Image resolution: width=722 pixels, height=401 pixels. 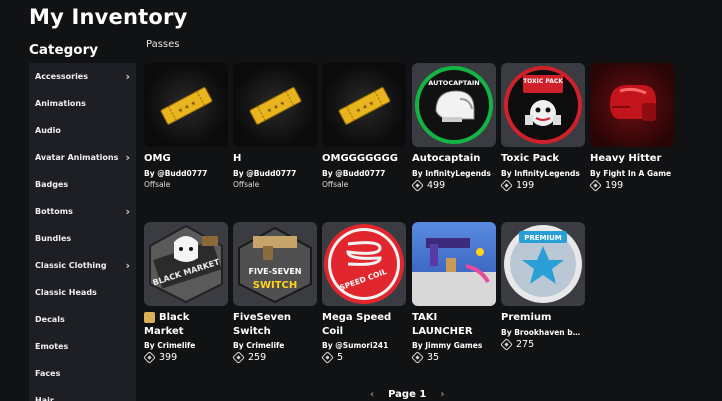 I want to click on pass-name: H, so click(x=237, y=158).